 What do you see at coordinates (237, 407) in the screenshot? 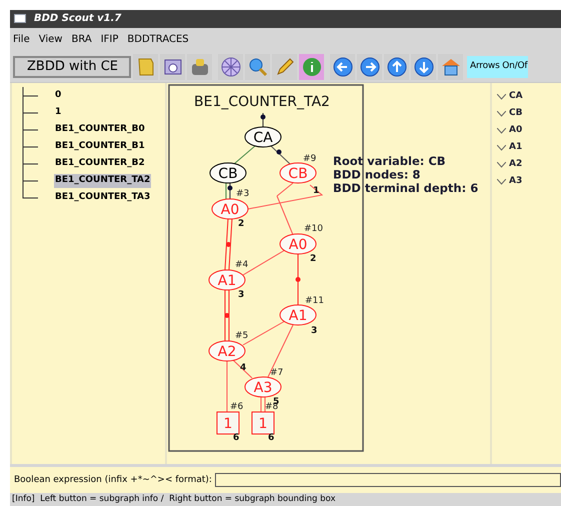
I see `node-number: #6` at bounding box center [237, 407].